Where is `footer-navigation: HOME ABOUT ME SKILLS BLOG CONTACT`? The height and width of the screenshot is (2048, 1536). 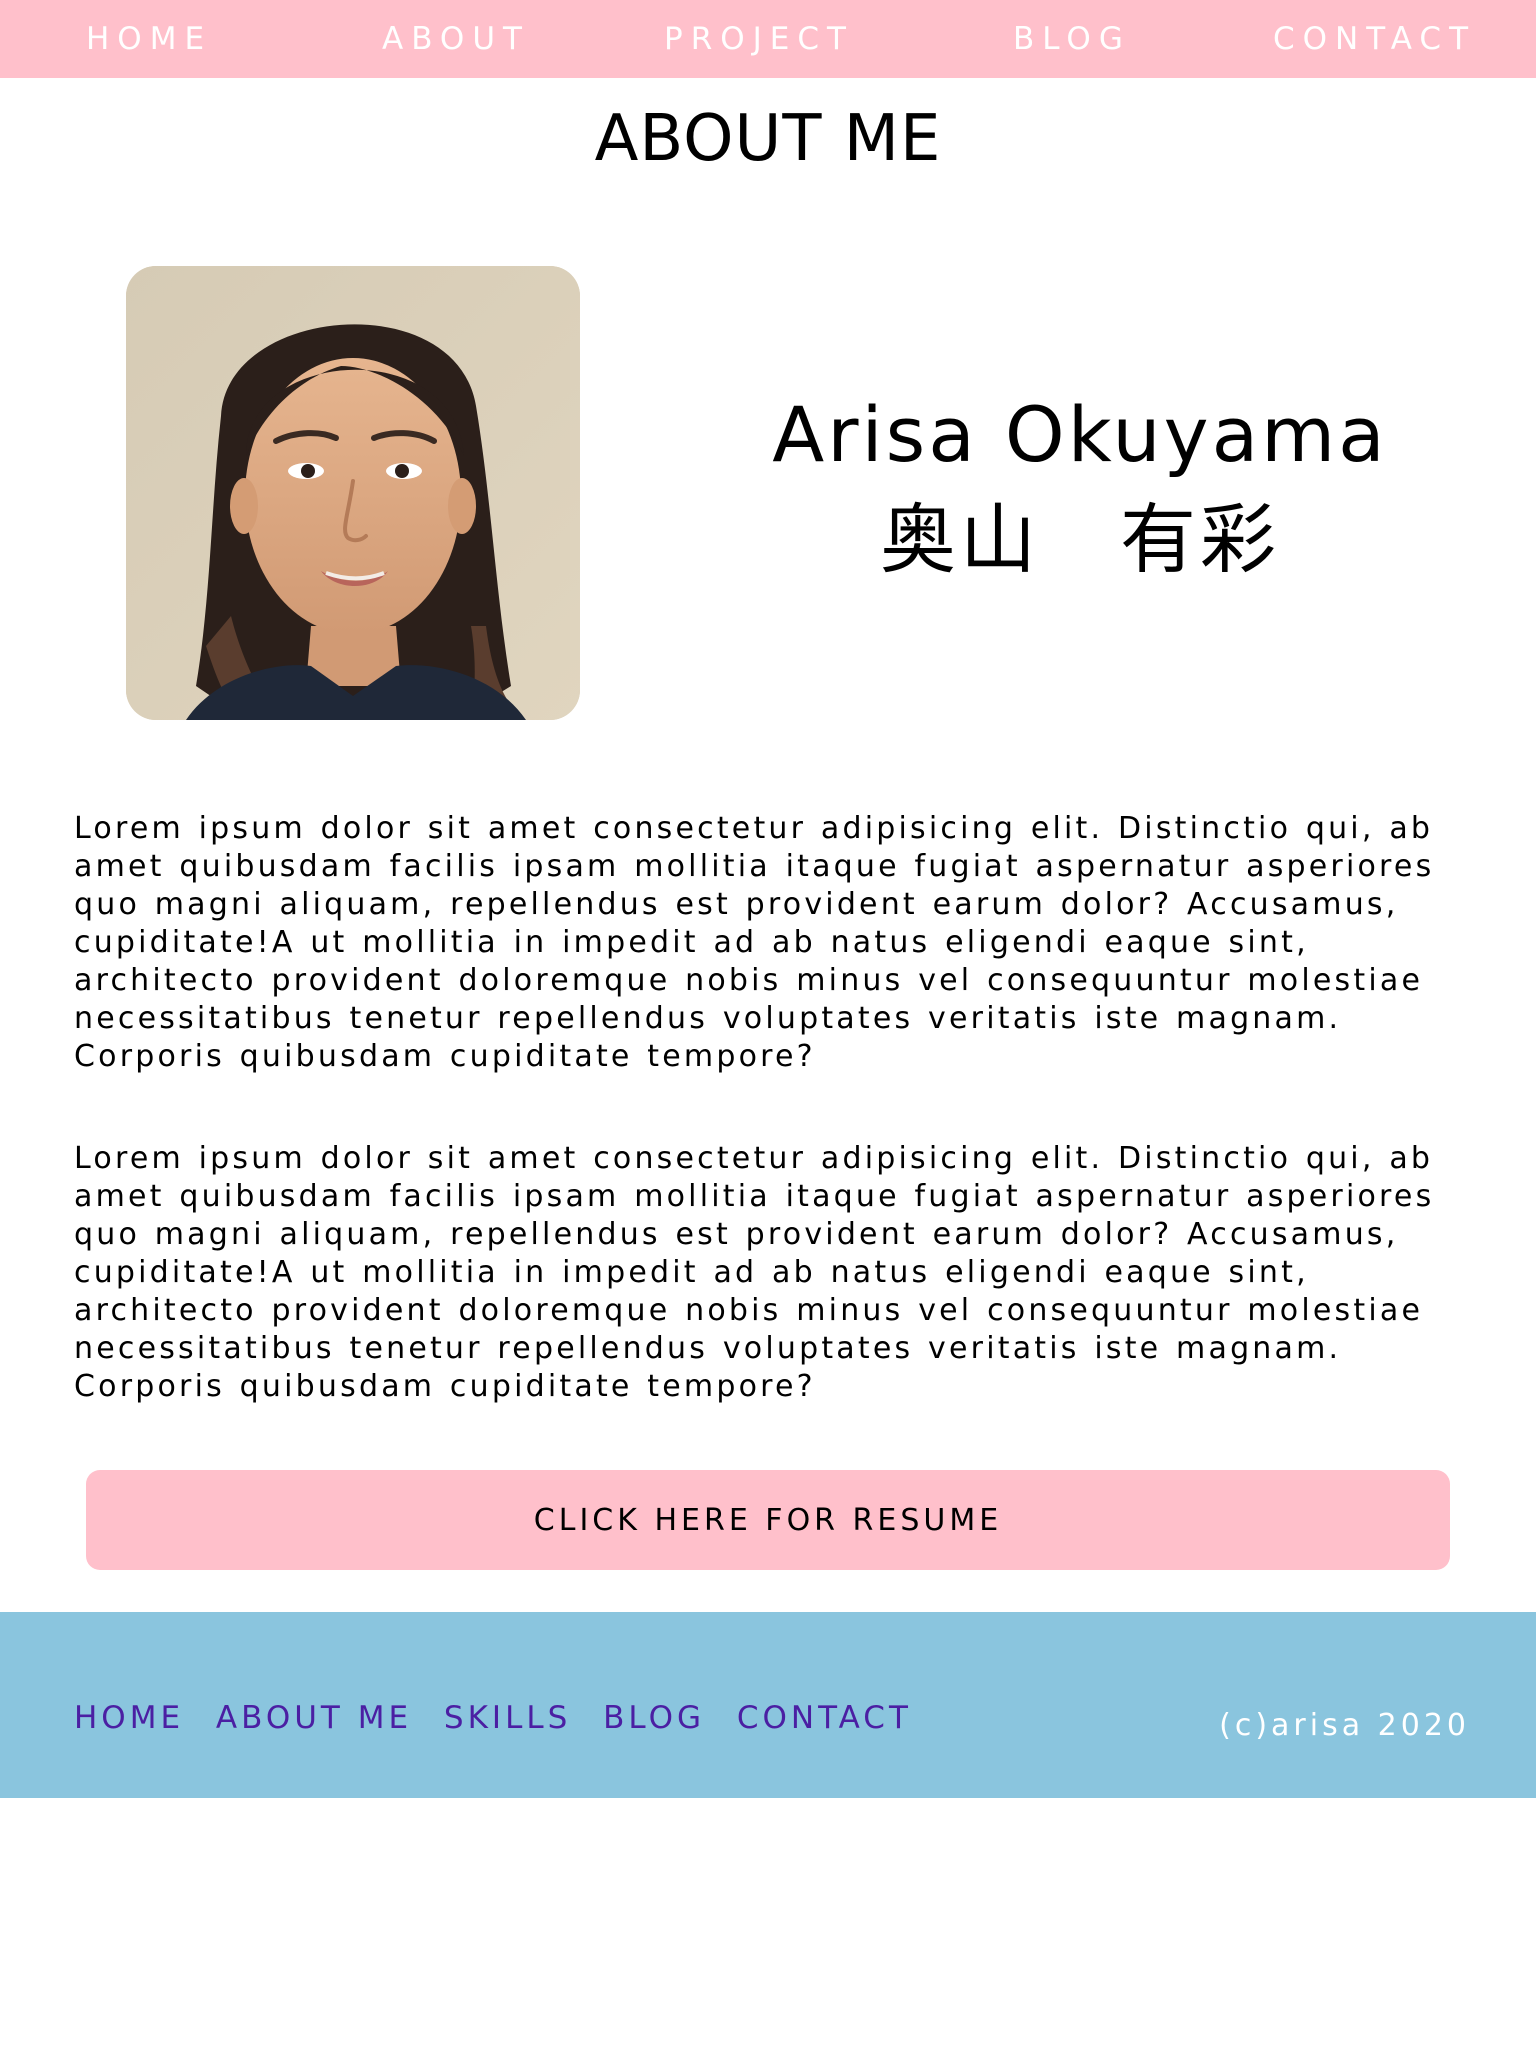
footer-navigation: HOME ABOUT ME SKILLS BLOG CONTACT is located at coordinates (502, 1718).